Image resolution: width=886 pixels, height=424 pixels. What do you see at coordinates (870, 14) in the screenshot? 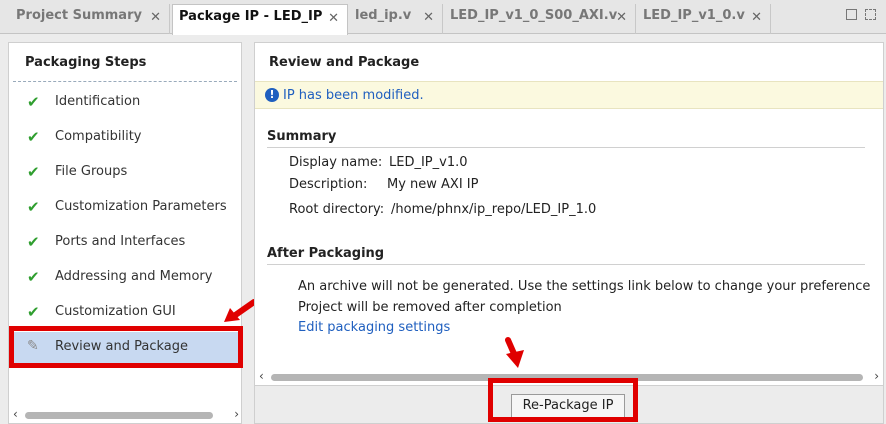
I see `restore-icon` at bounding box center [870, 14].